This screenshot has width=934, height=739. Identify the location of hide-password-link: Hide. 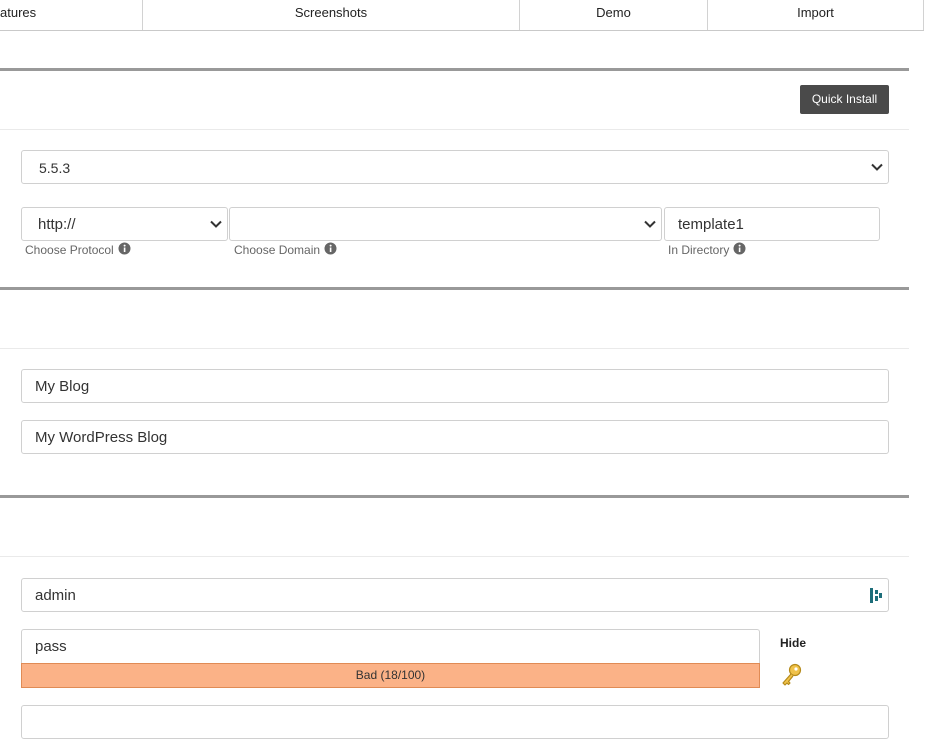
(793, 643).